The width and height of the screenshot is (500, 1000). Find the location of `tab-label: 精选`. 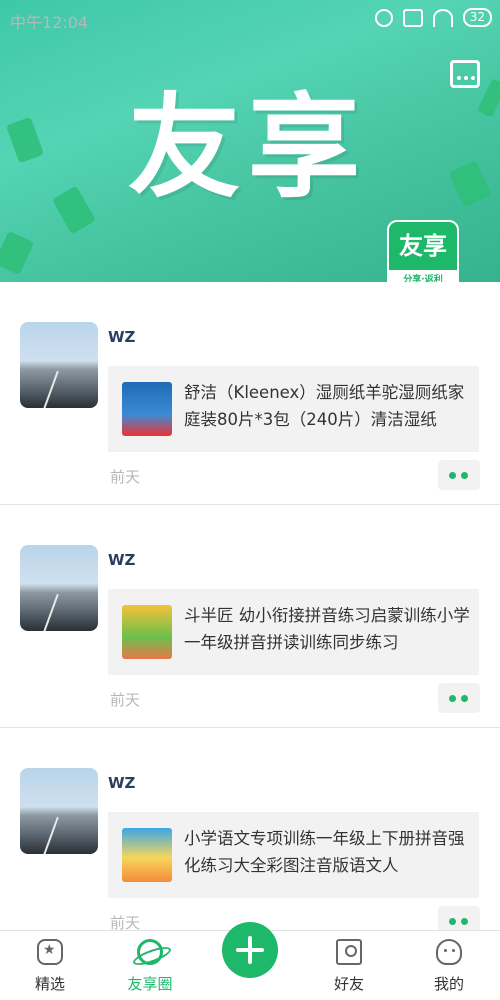

tab-label: 精选 is located at coordinates (49, 984).